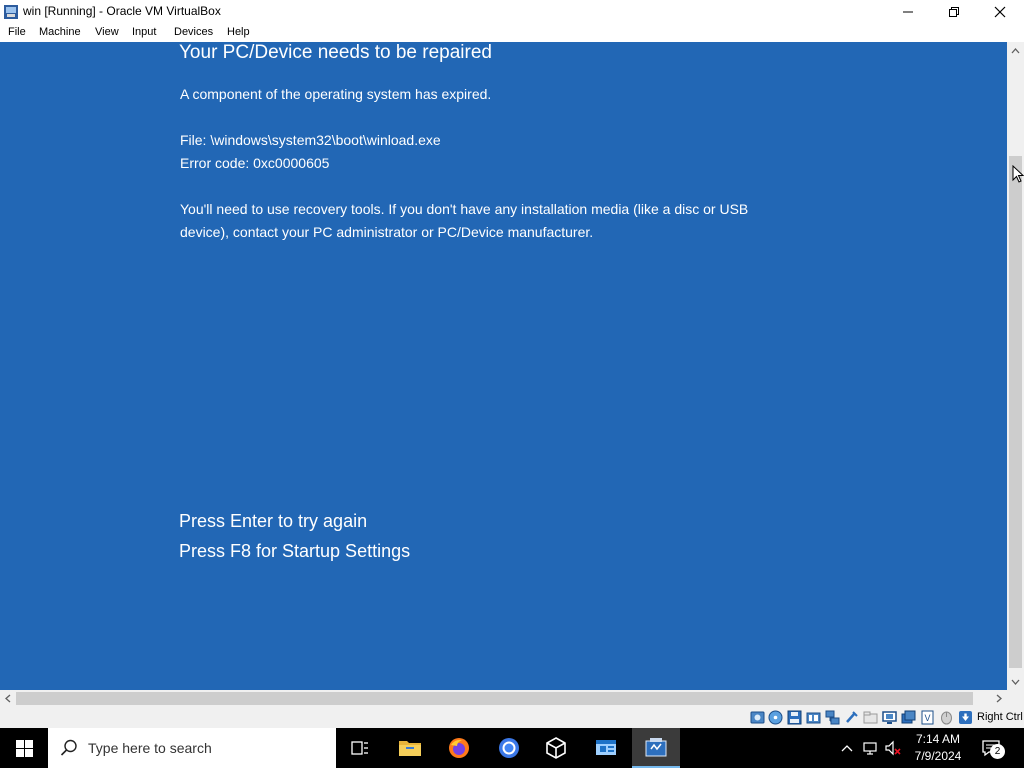 This screenshot has height=768, width=1024. What do you see at coordinates (938, 739) in the screenshot?
I see `clock-time: 7:14 AM` at bounding box center [938, 739].